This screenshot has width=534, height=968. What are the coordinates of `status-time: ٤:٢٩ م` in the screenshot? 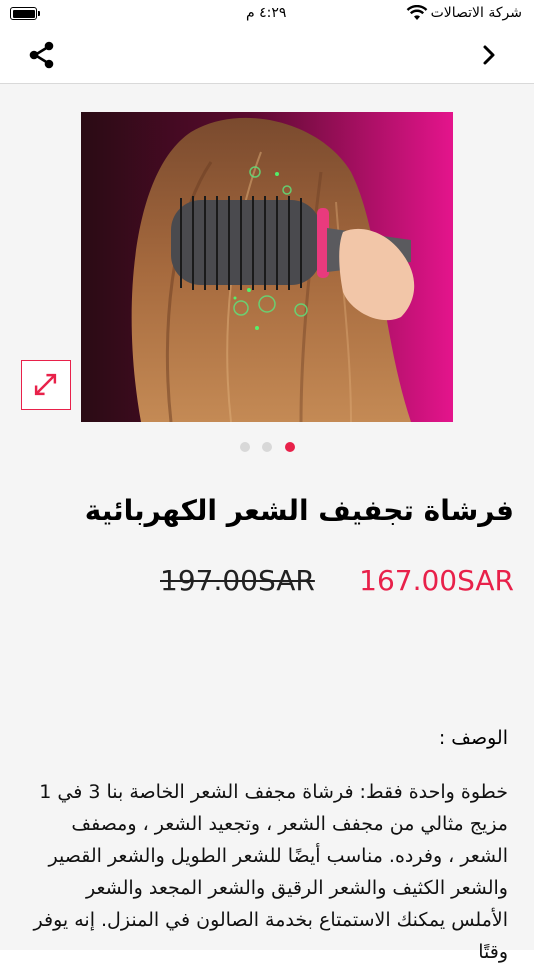 It's located at (266, 13).